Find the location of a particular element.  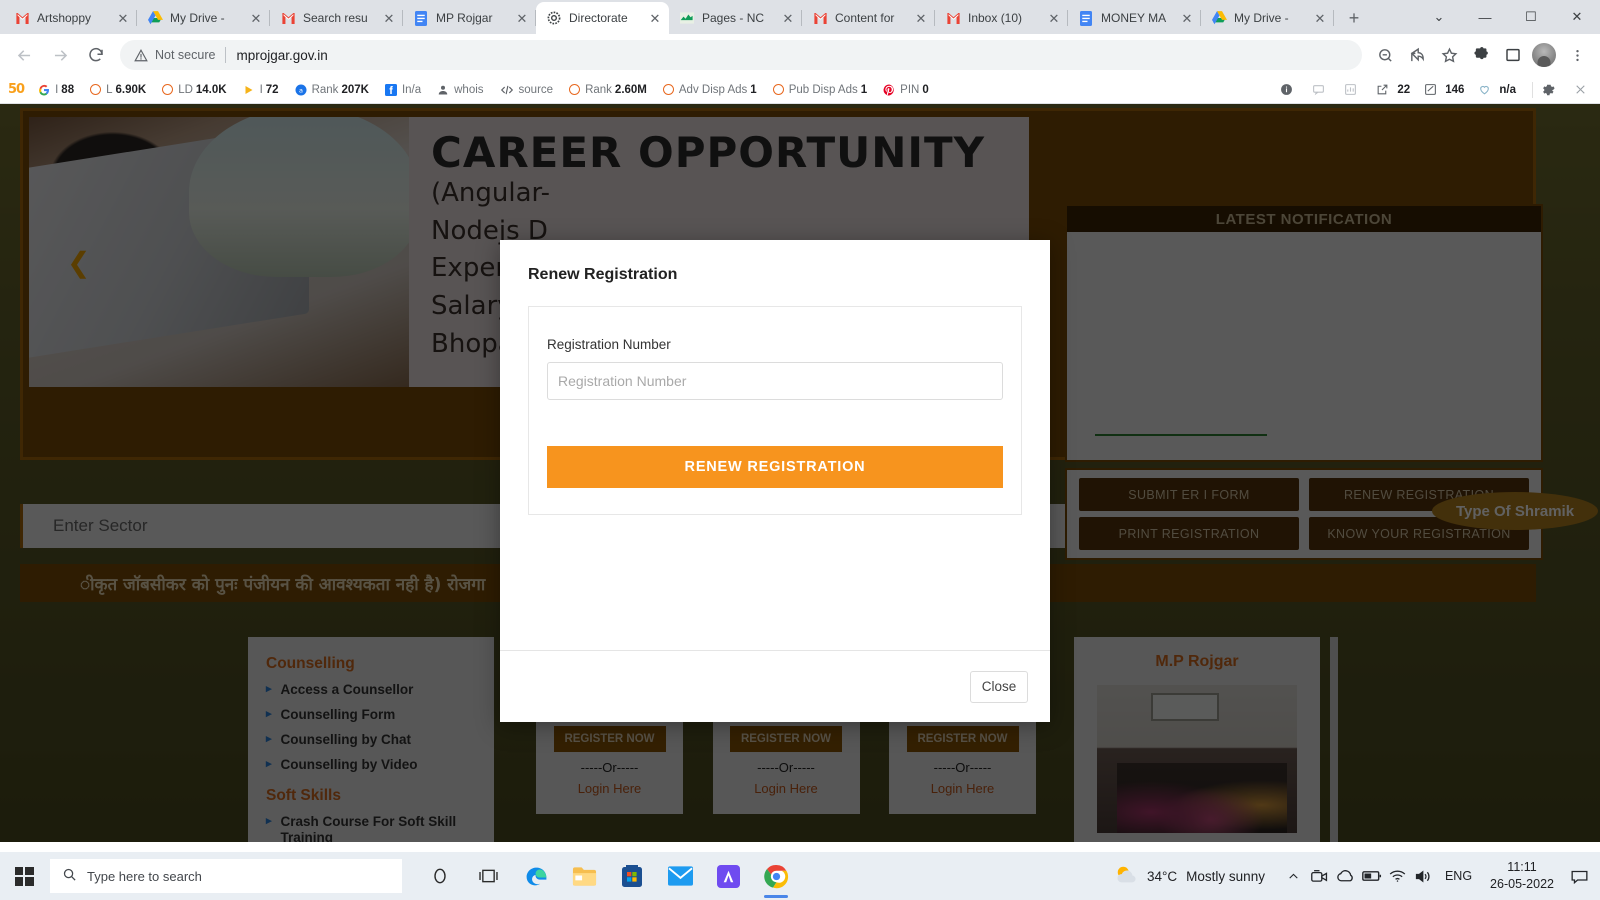

chart-glyph is located at coordinates (1350, 89).